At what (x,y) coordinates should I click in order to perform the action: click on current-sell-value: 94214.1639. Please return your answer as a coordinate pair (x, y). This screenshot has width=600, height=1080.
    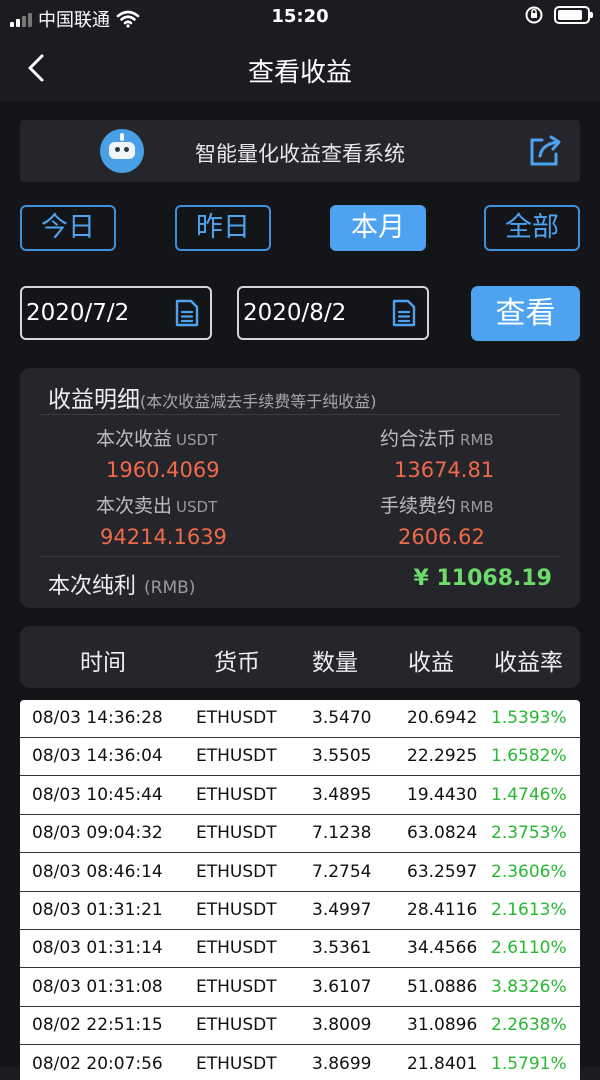
    Looking at the image, I should click on (163, 537).